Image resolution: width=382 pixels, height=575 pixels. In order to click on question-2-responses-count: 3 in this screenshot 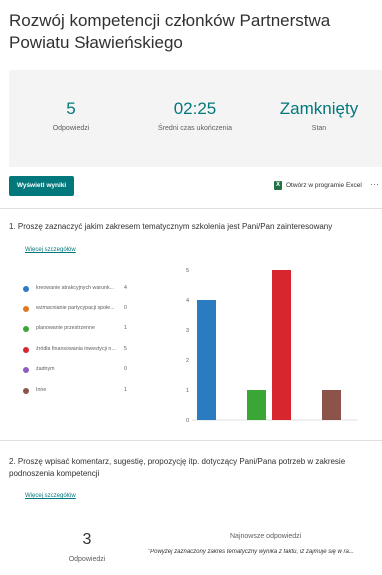, I will do `click(87, 539)`.